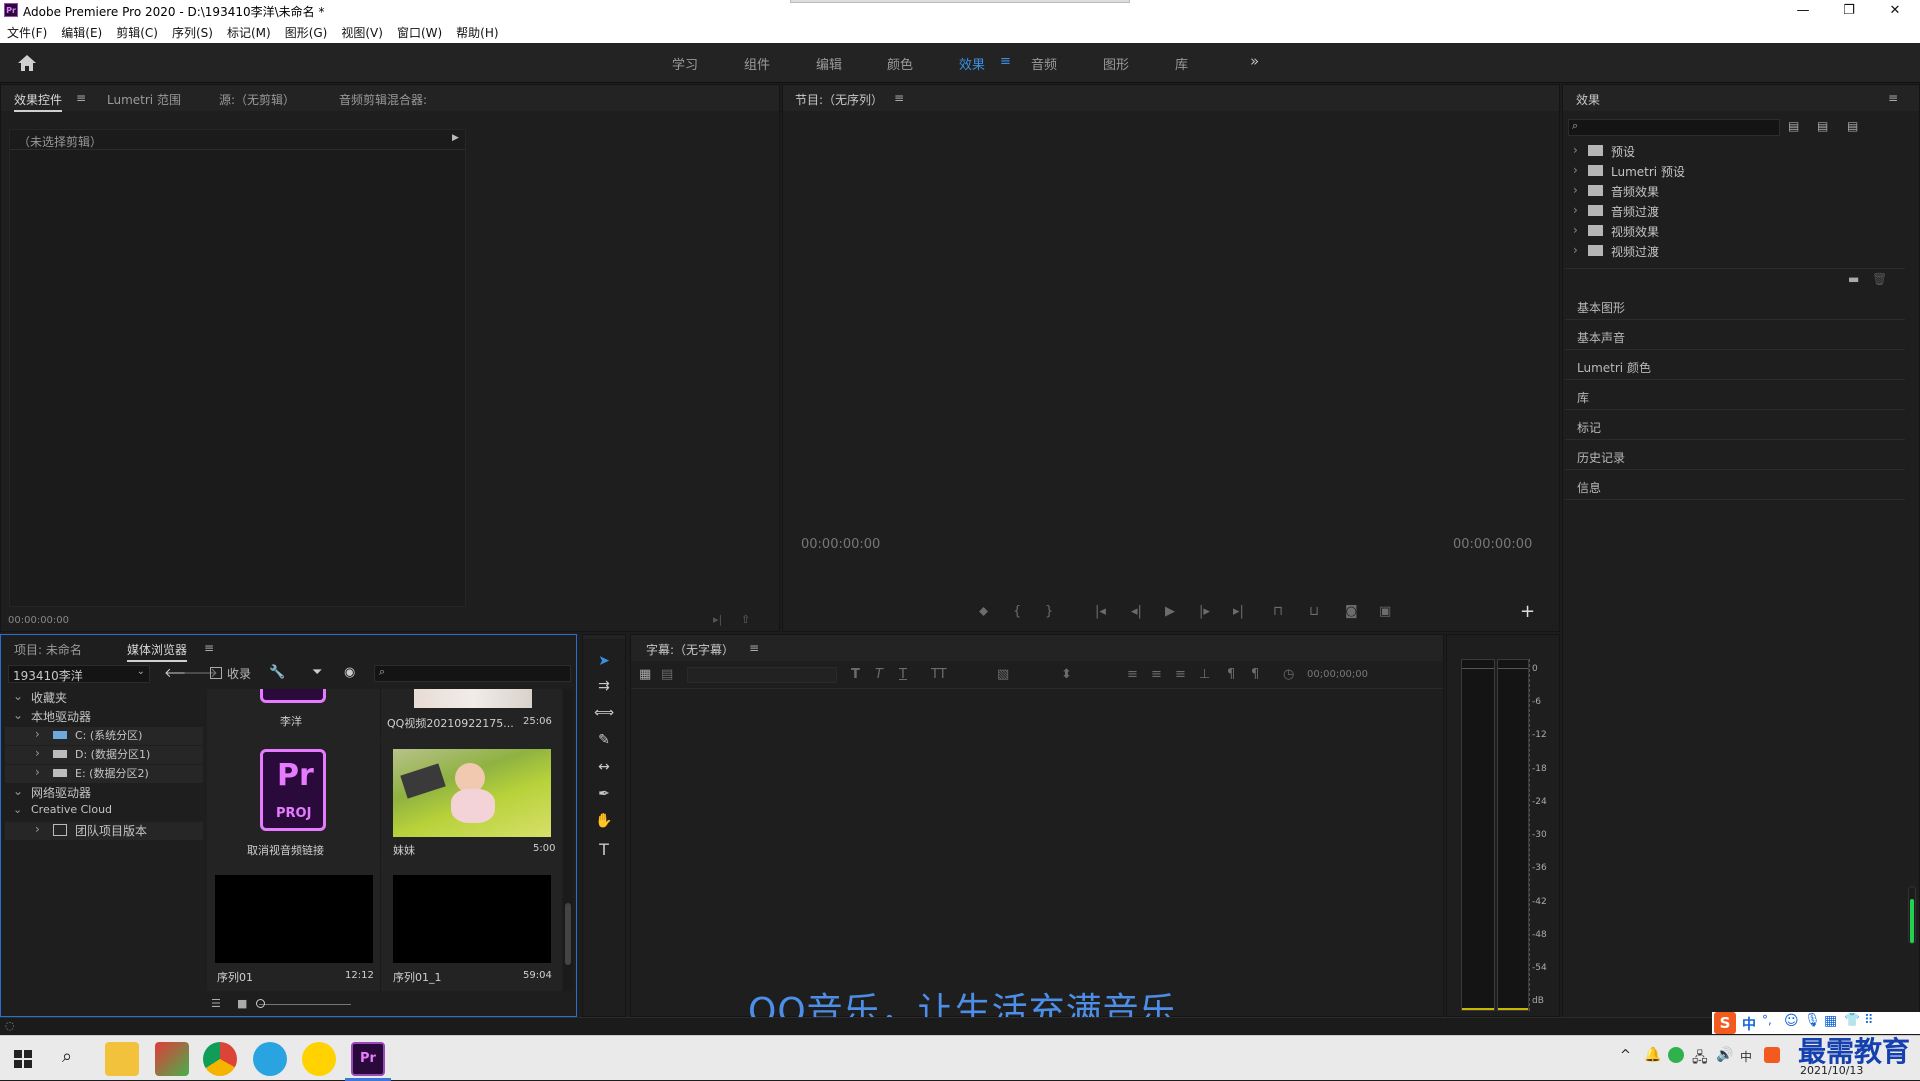  Describe the element at coordinates (667, 674) in the screenshot. I see `caption-safe-icon: ▤` at that location.